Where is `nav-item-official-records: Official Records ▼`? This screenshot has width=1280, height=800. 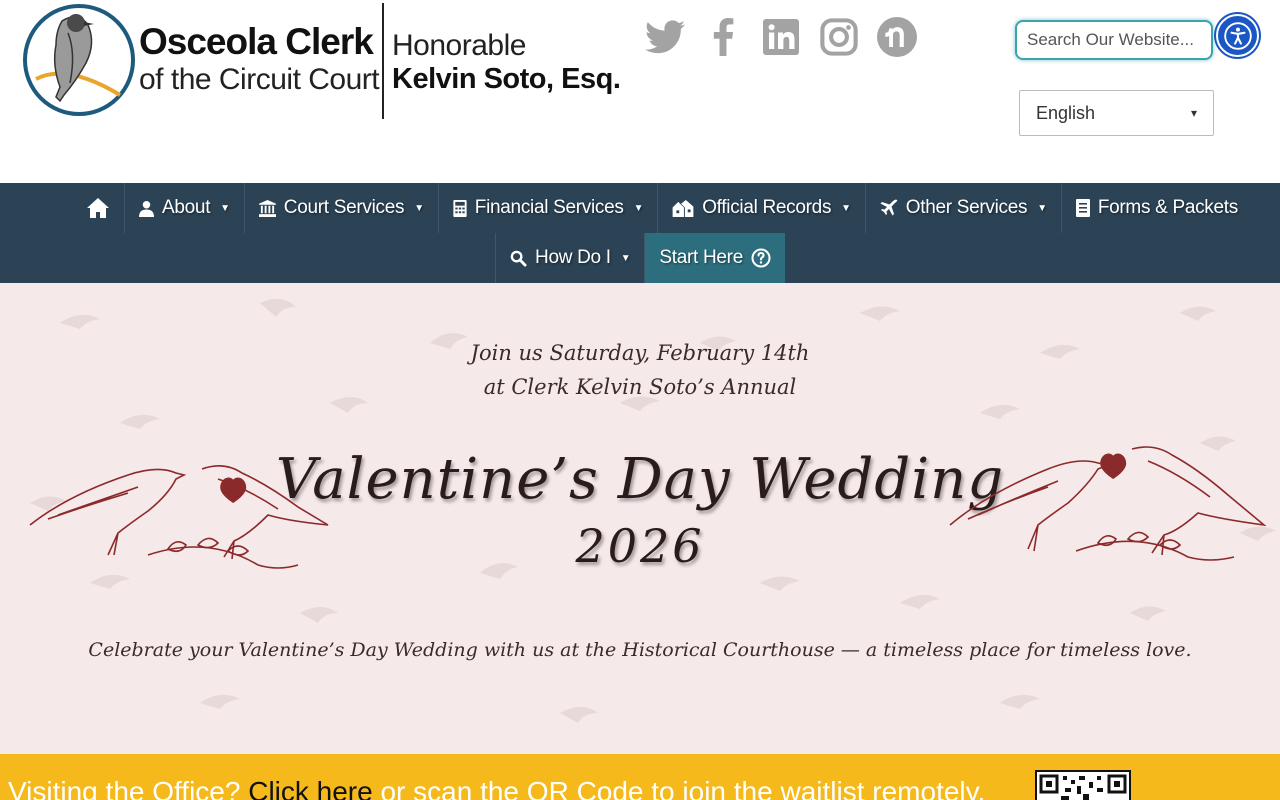
nav-item-official-records: Official Records ▼ is located at coordinates (761, 208).